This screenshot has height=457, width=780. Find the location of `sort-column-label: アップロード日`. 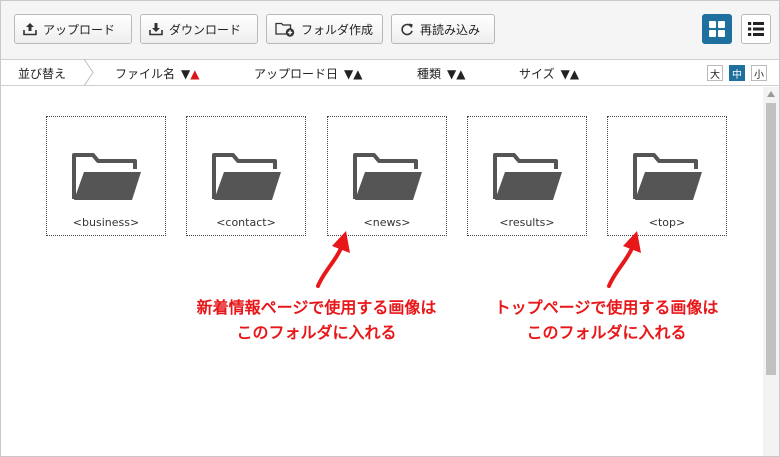

sort-column-label: アップロード日 is located at coordinates (296, 74).